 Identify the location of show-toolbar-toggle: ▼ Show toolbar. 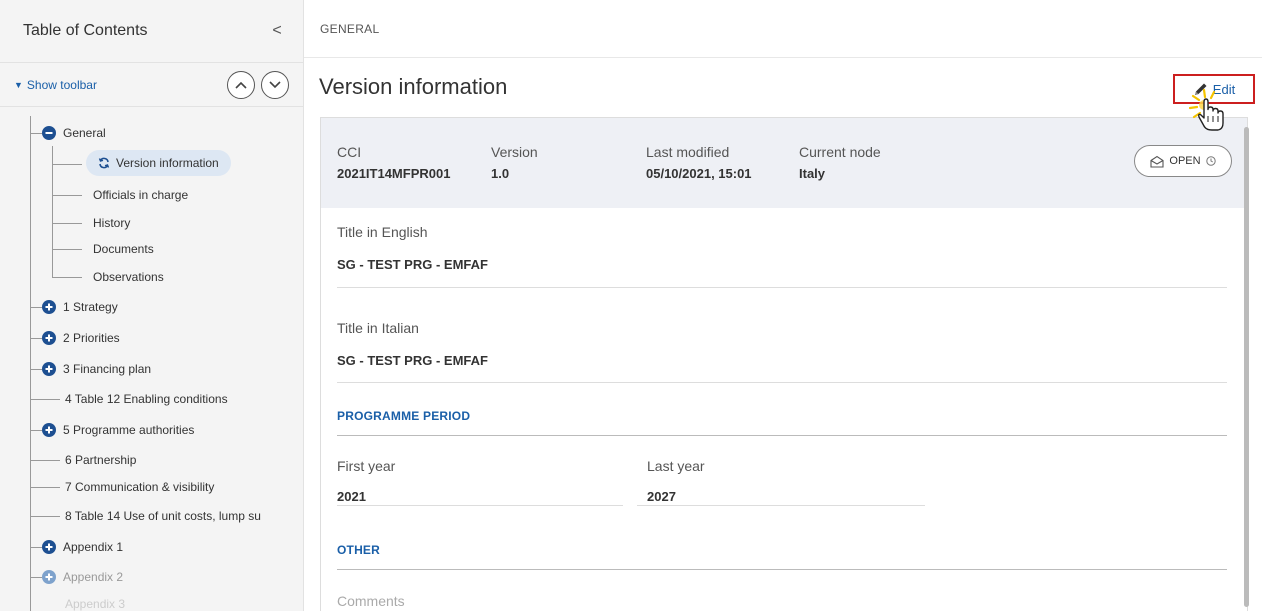
(55, 85).